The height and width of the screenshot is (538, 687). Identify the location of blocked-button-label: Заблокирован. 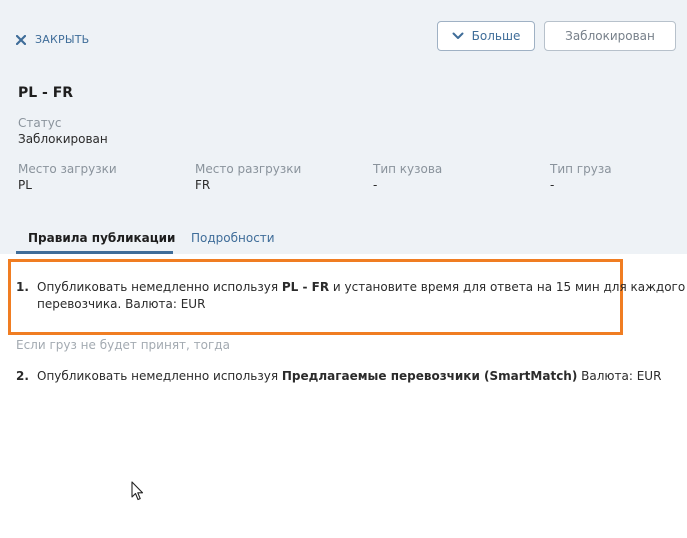
(610, 36).